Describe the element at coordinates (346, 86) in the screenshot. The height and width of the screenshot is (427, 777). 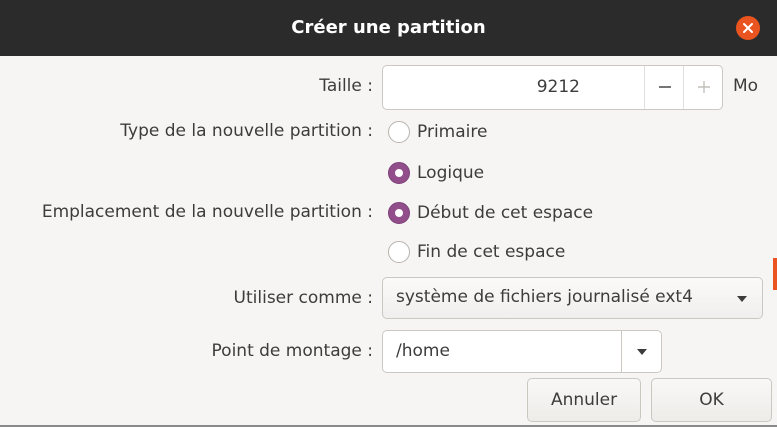
I see `size-label: Taille :` at that location.